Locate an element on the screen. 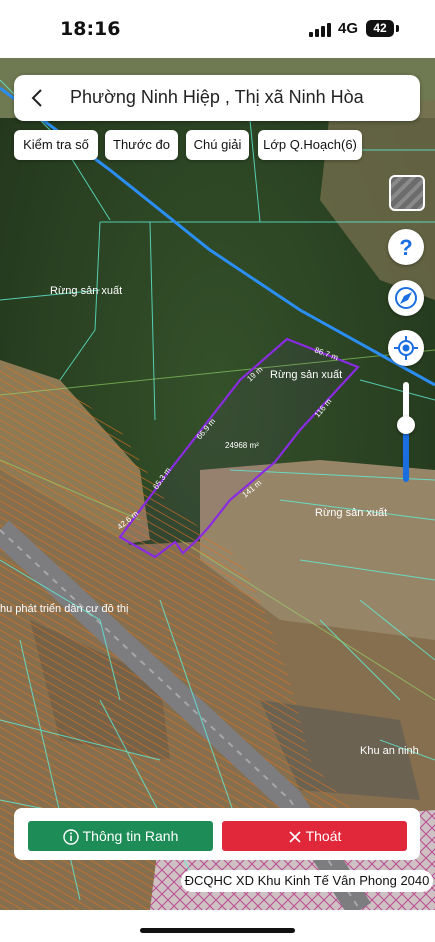 Image resolution: width=435 pixels, height=942 pixels. zone-label-security: Khu an ninh is located at coordinates (389, 751).